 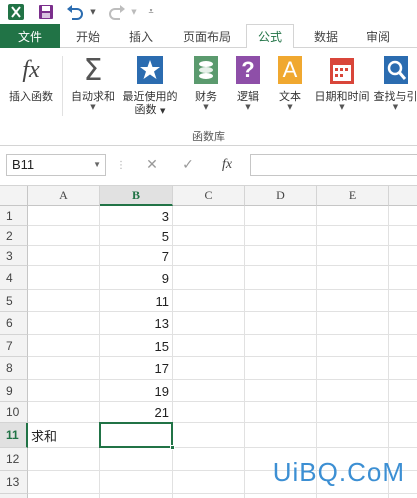 What do you see at coordinates (117, 12) in the screenshot?
I see `redo-icon` at bounding box center [117, 12].